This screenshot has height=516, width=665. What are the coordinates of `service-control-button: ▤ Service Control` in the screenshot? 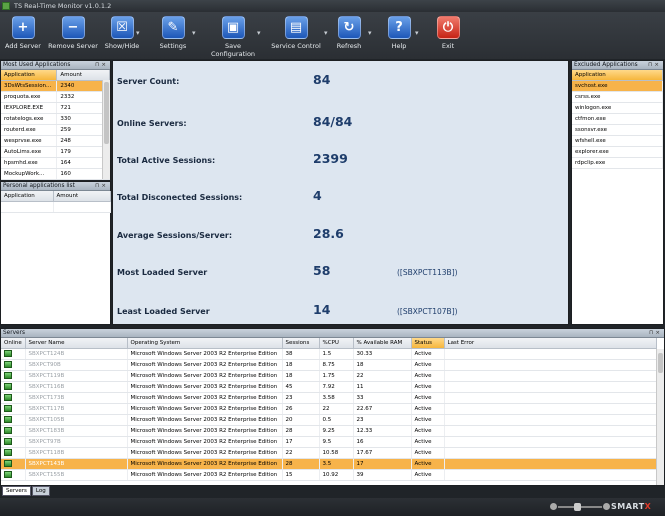 It's located at (296, 33).